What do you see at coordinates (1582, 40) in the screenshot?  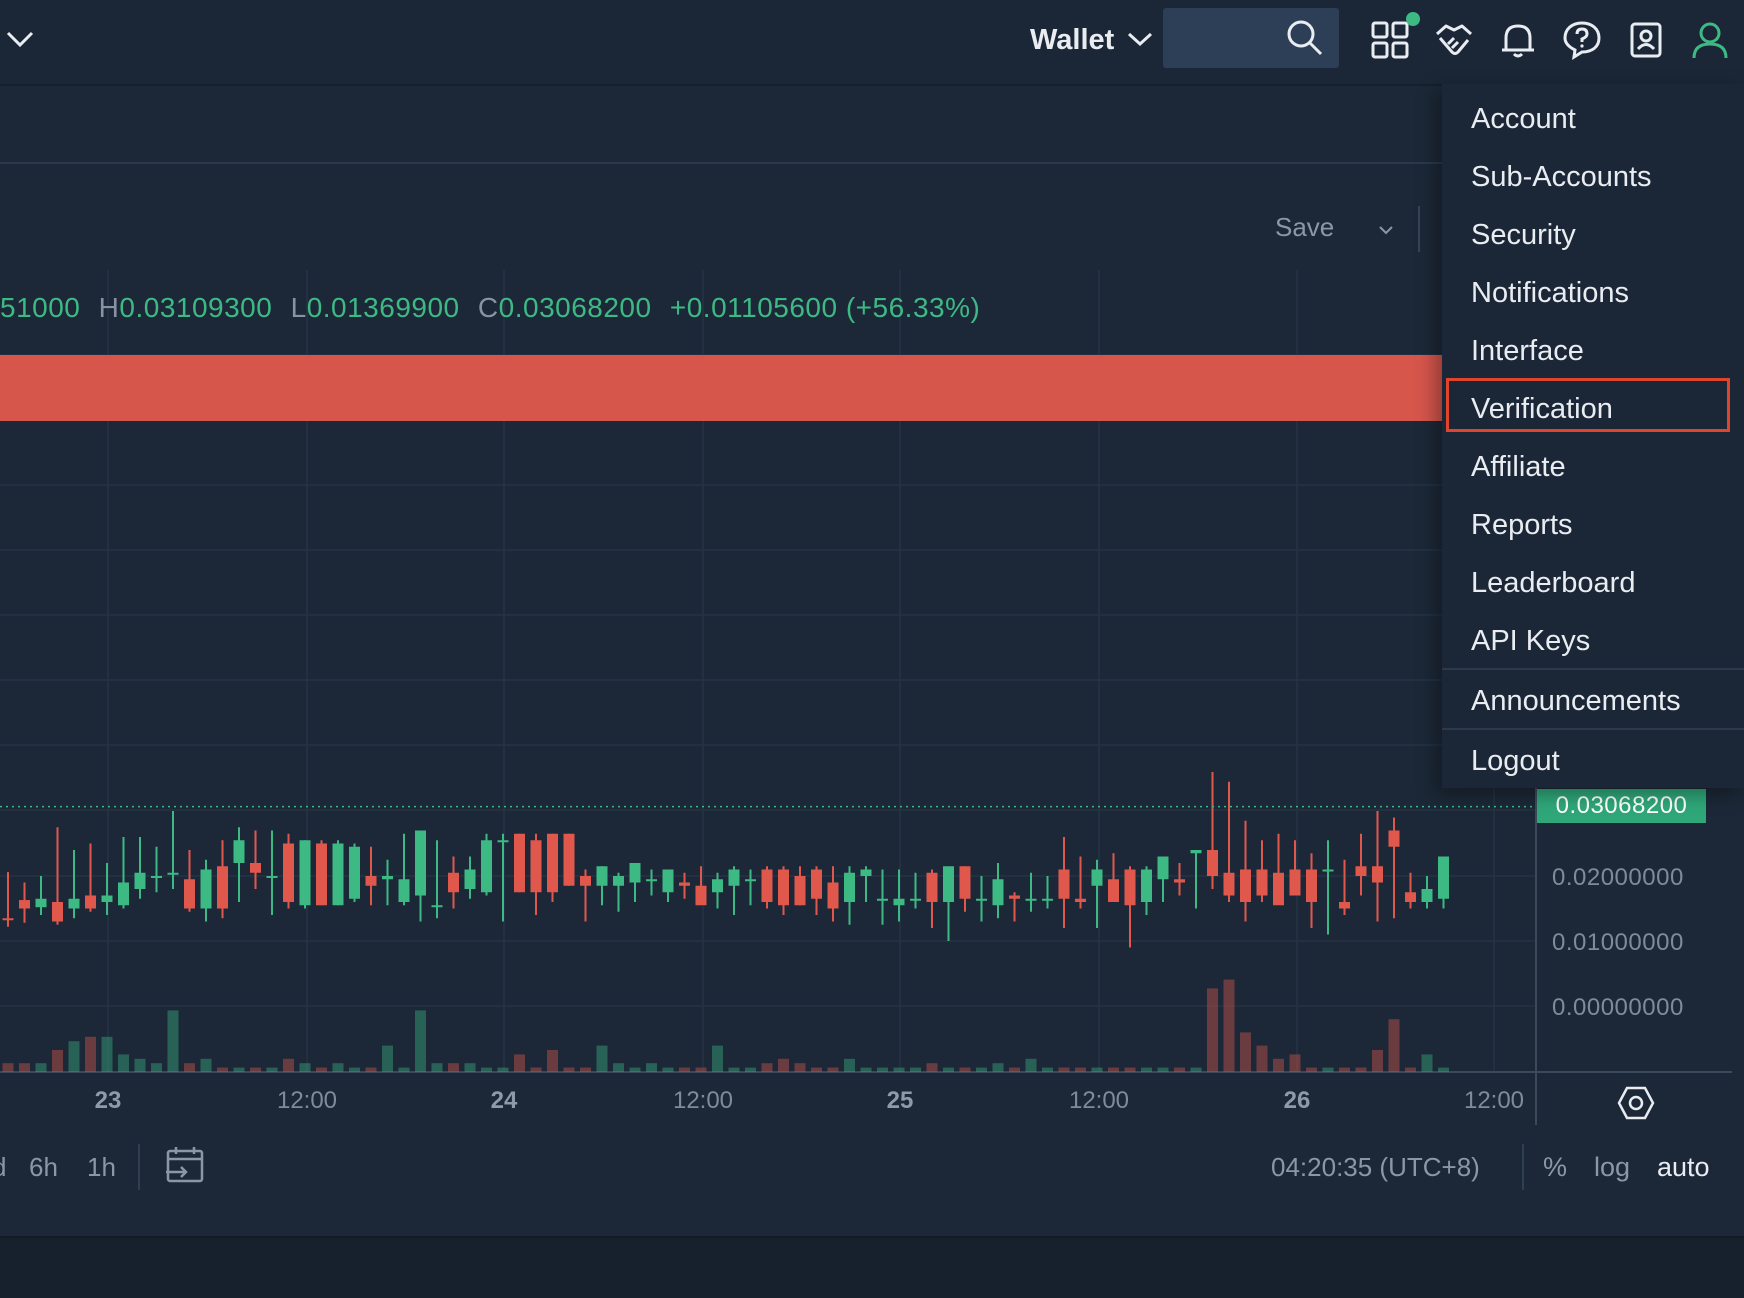 I see `help-icon` at bounding box center [1582, 40].